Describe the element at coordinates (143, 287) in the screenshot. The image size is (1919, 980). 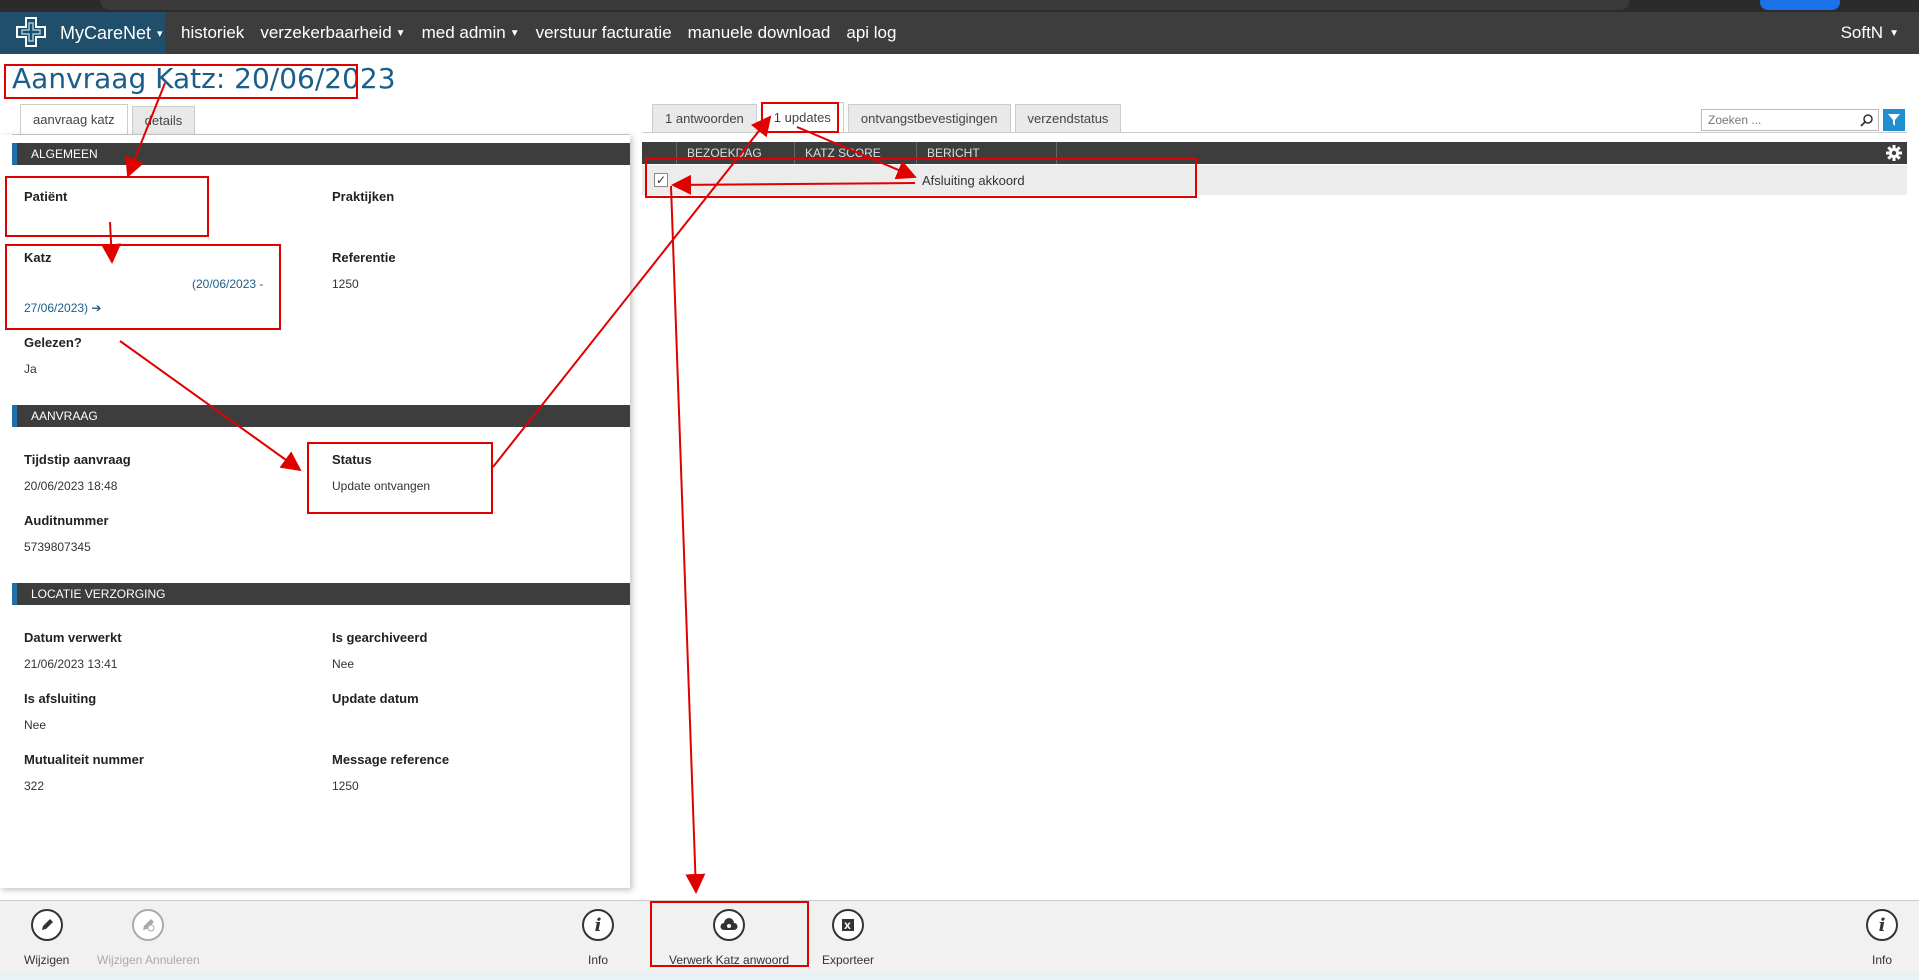
I see `annotation-box-katz` at that location.